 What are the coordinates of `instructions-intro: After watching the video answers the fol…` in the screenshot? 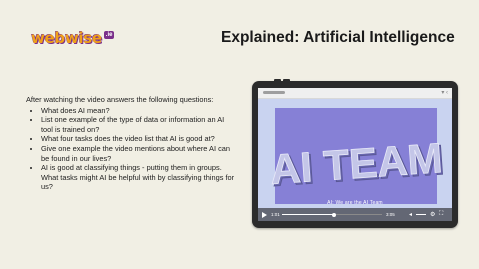 It's located at (120, 99).